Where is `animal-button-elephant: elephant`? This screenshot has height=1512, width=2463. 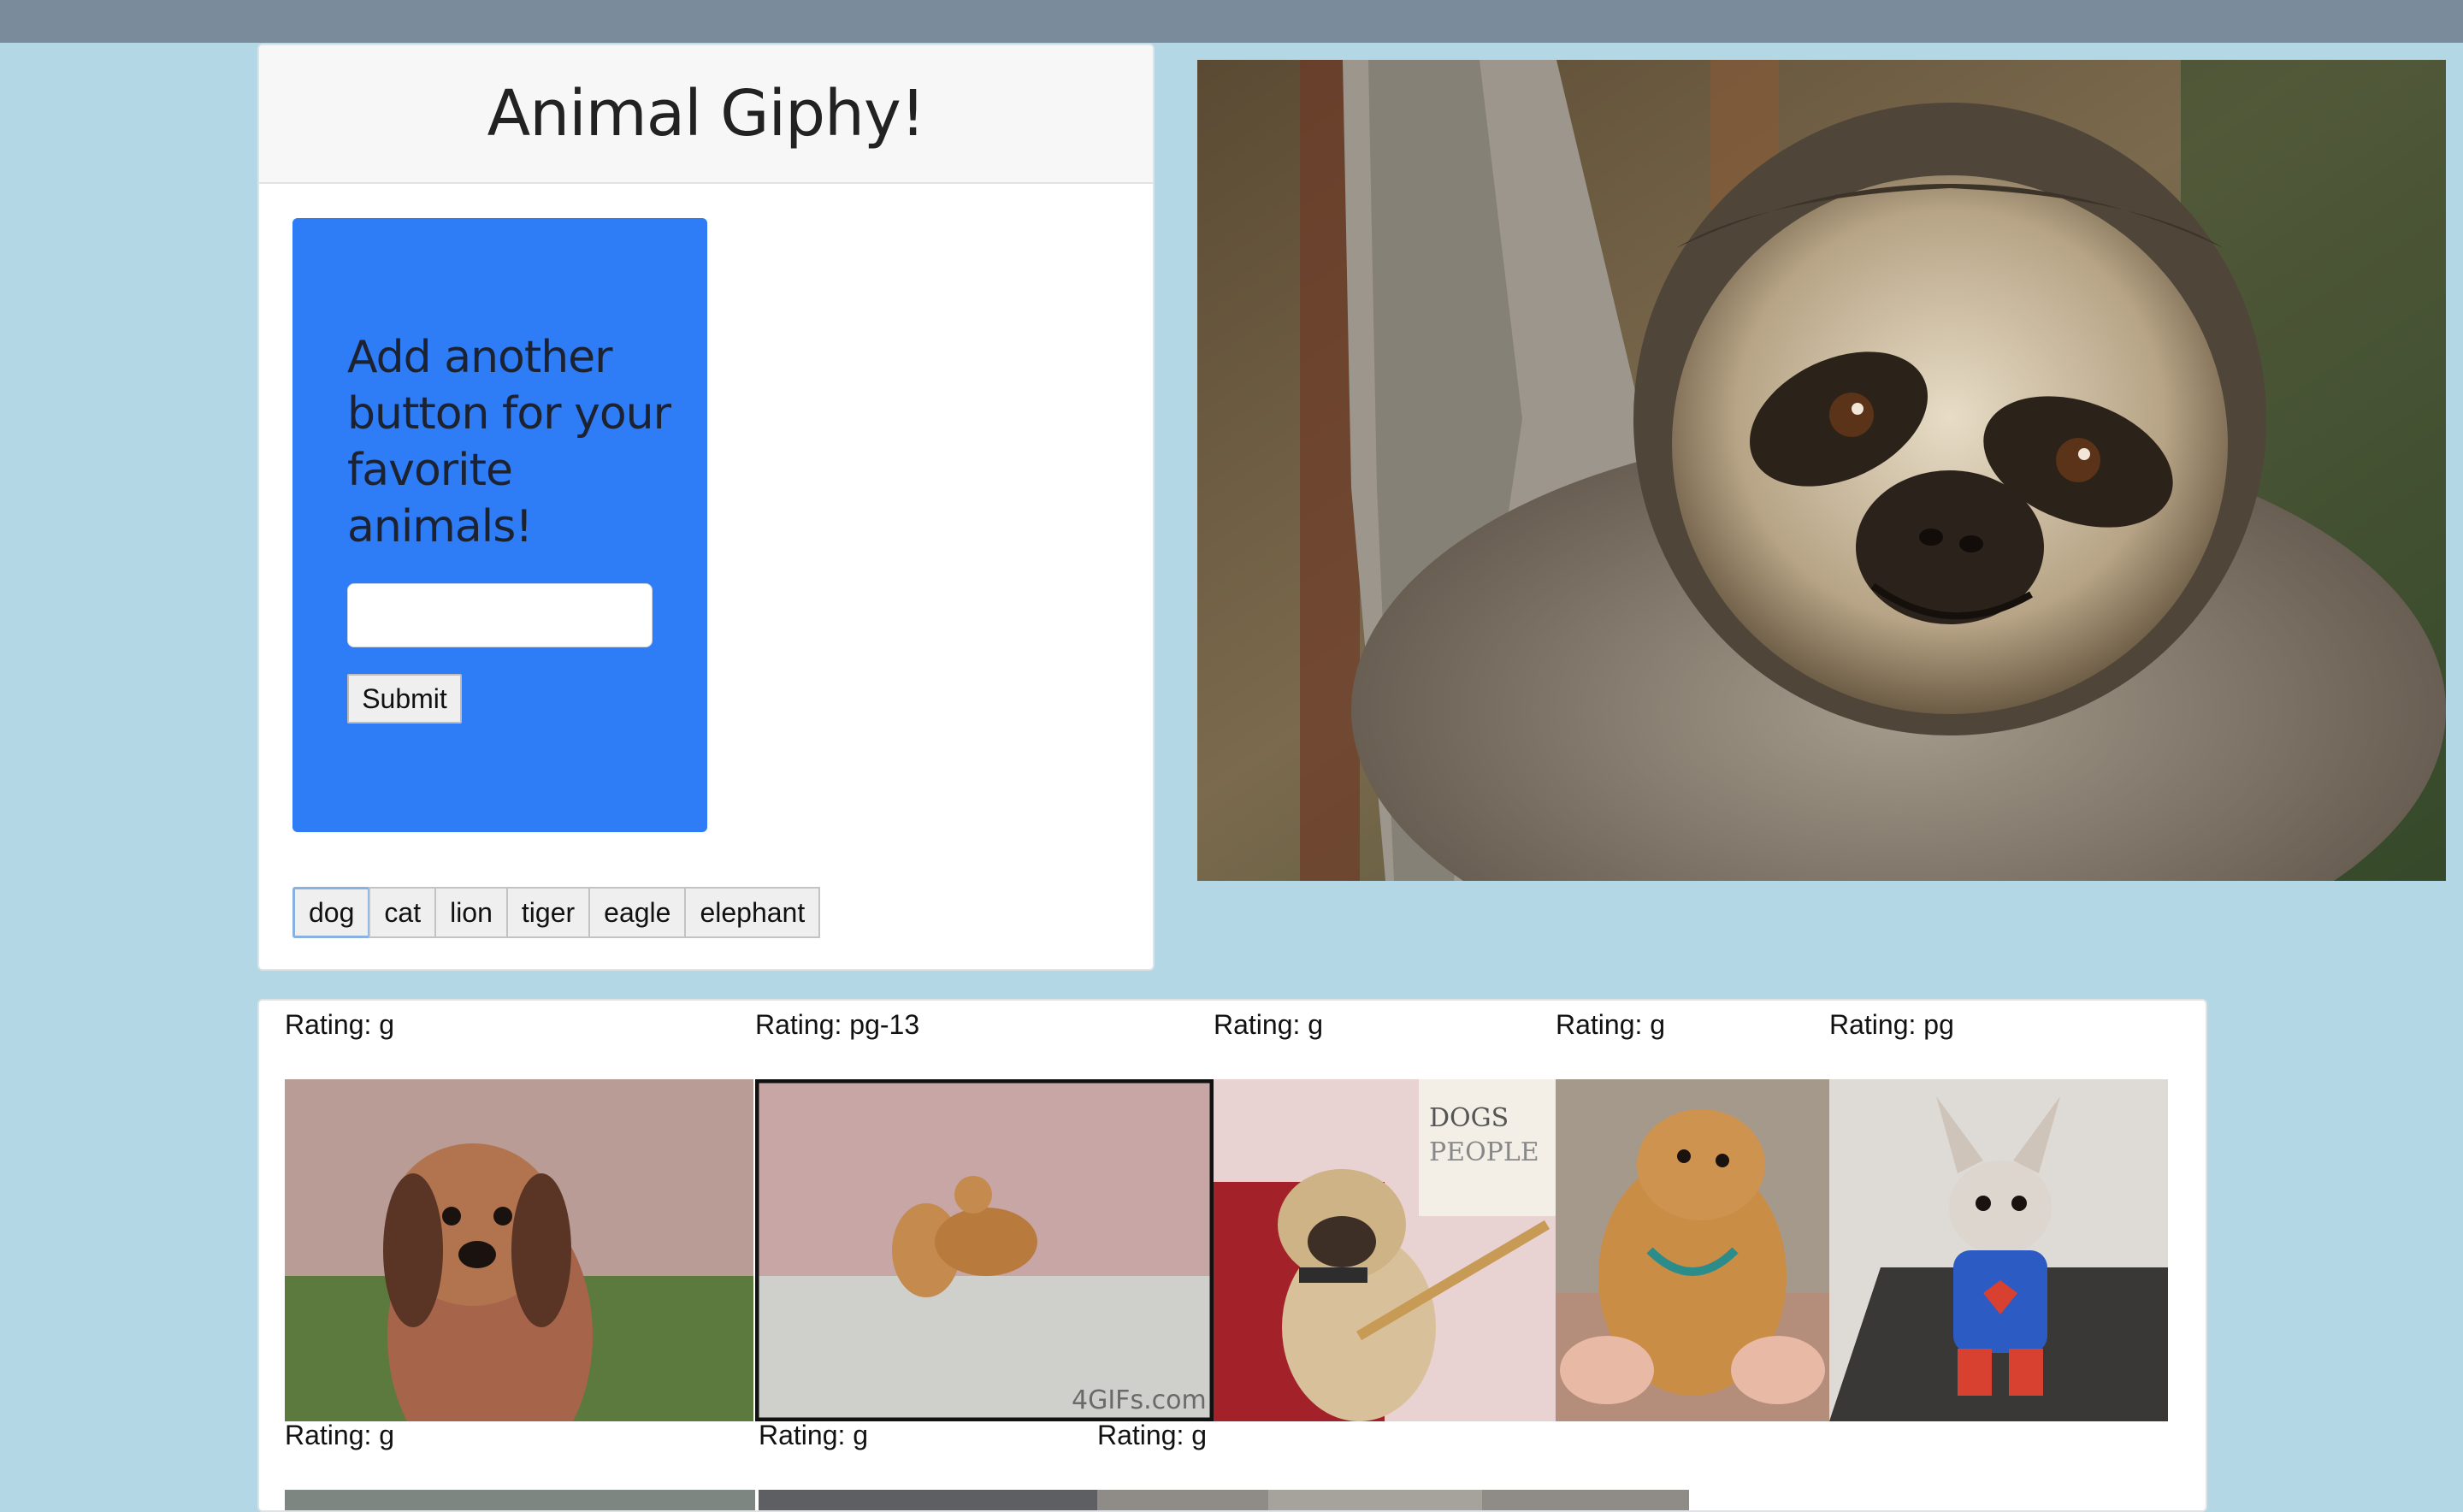 animal-button-elephant: elephant is located at coordinates (752, 912).